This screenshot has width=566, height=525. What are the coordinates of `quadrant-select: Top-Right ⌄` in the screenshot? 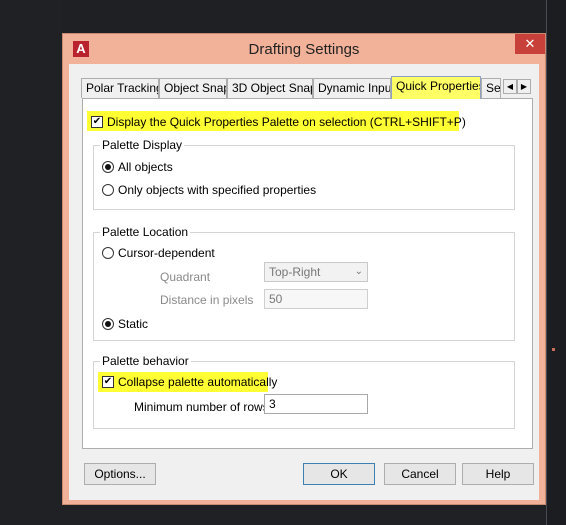 It's located at (316, 272).